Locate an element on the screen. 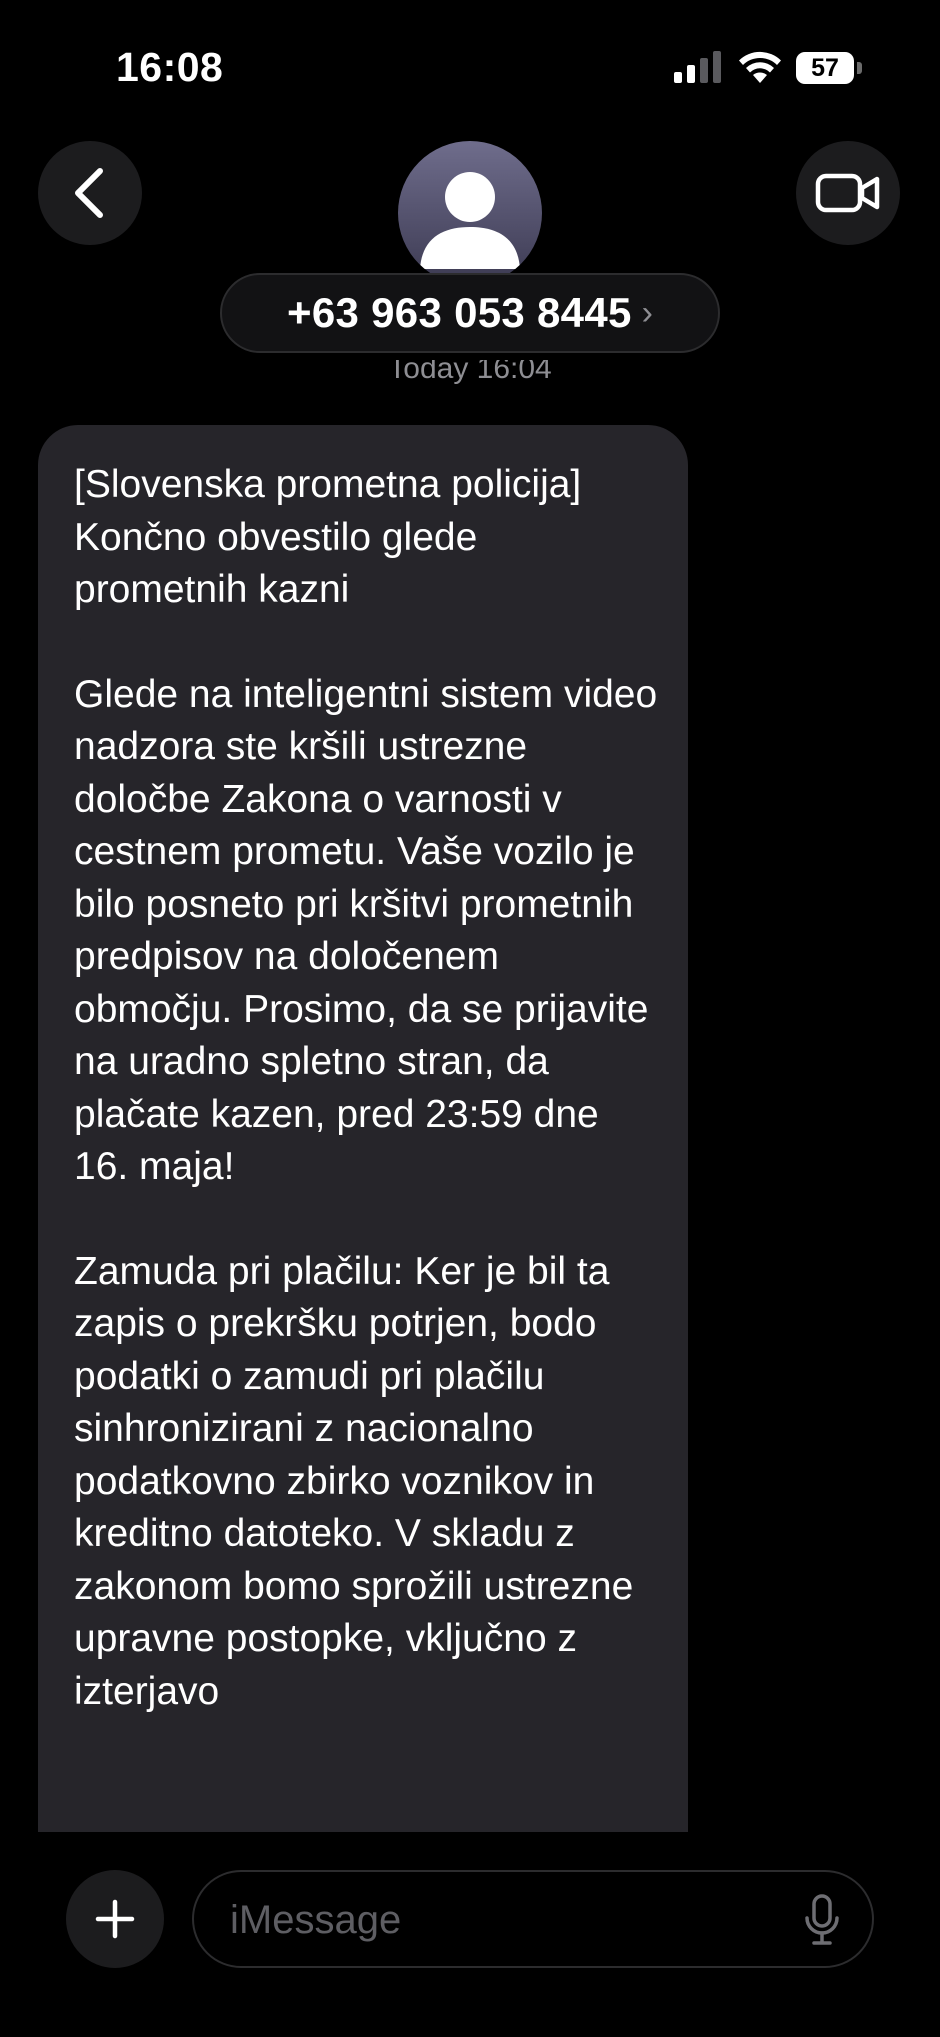  message-composer: iMessage is located at coordinates (470, 1934).